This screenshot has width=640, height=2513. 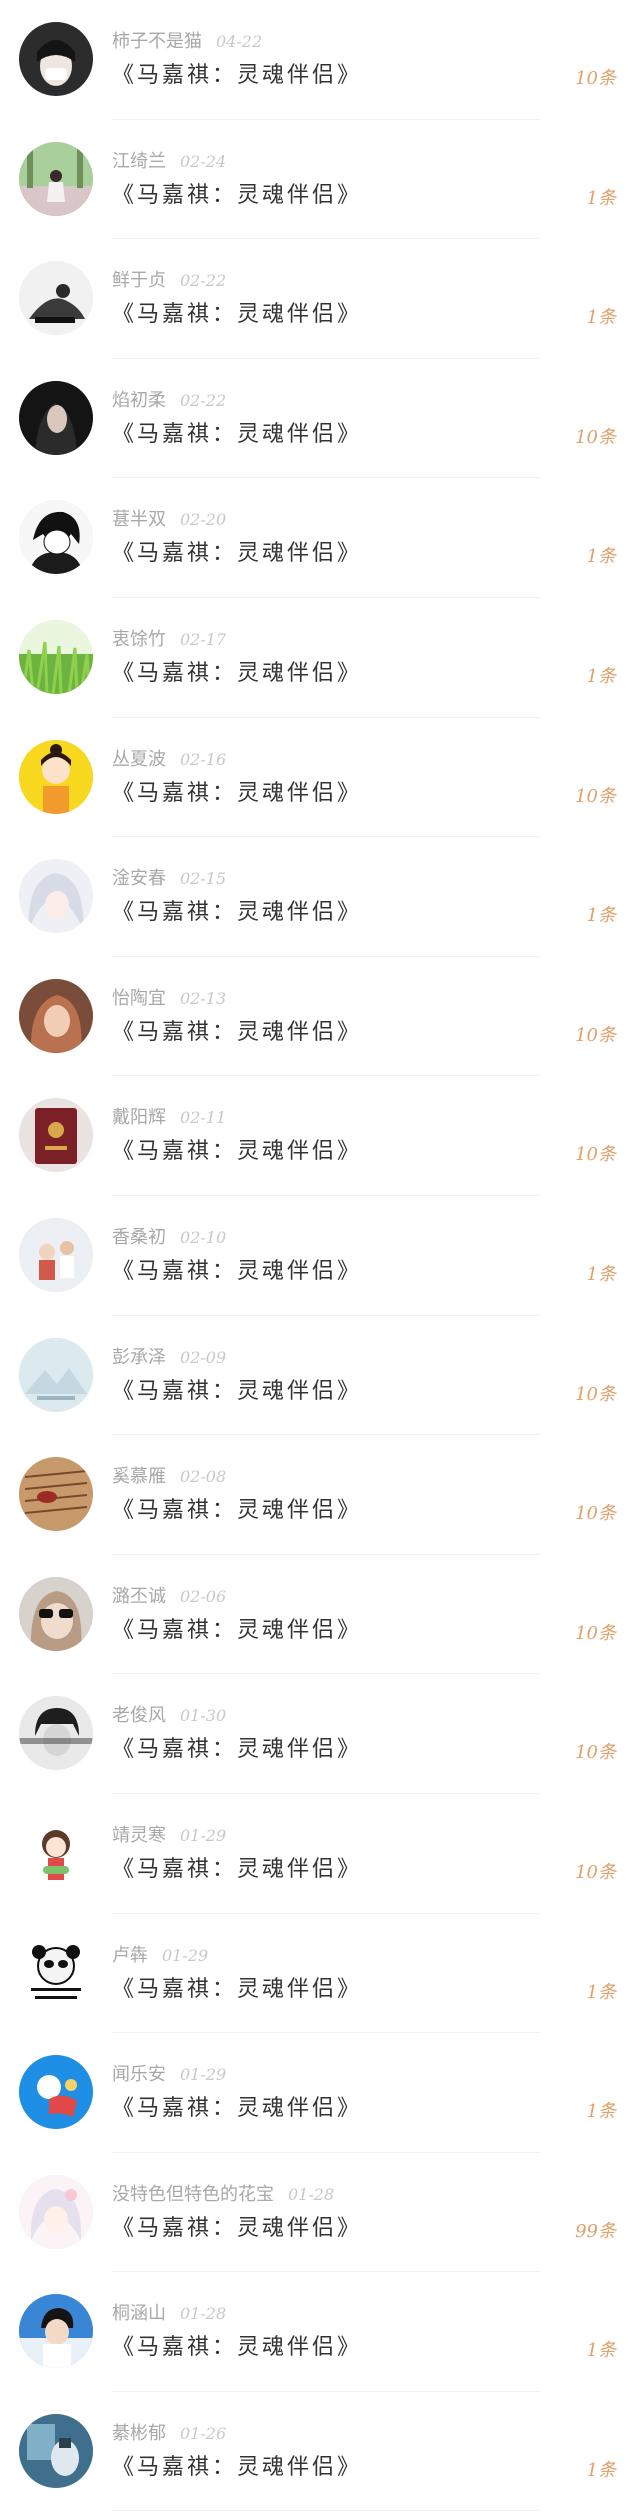 What do you see at coordinates (56, 417) in the screenshot?
I see `dark-woman-avatar` at bounding box center [56, 417].